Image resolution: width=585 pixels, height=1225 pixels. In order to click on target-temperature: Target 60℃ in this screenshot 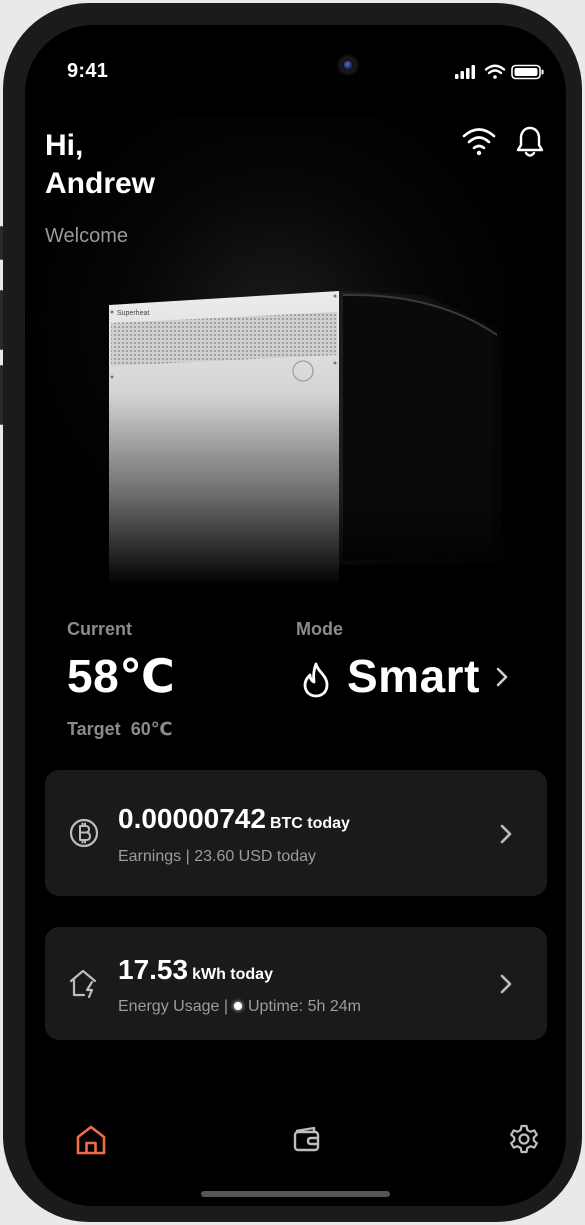, I will do `click(120, 729)`.